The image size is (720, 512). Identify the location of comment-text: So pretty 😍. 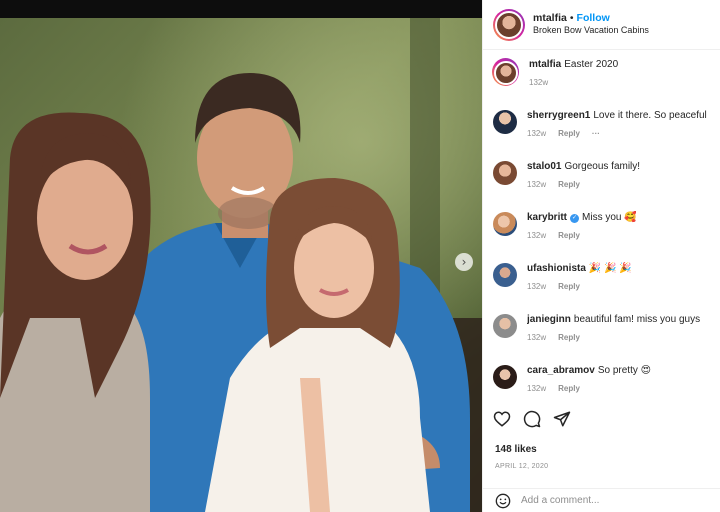
(624, 370).